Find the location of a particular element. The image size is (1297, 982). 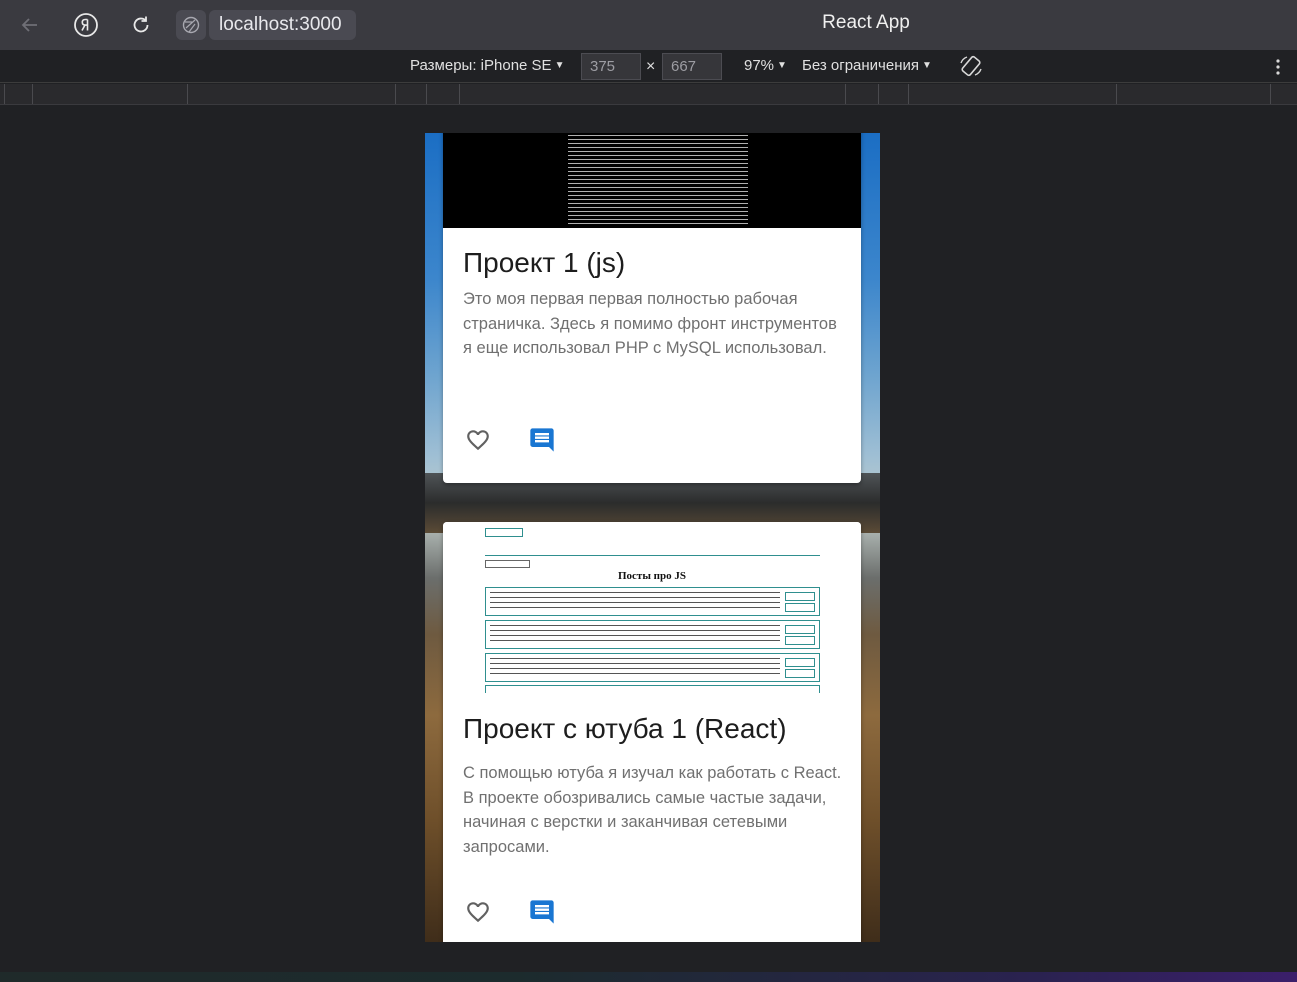

site-info-button is located at coordinates (191, 25).